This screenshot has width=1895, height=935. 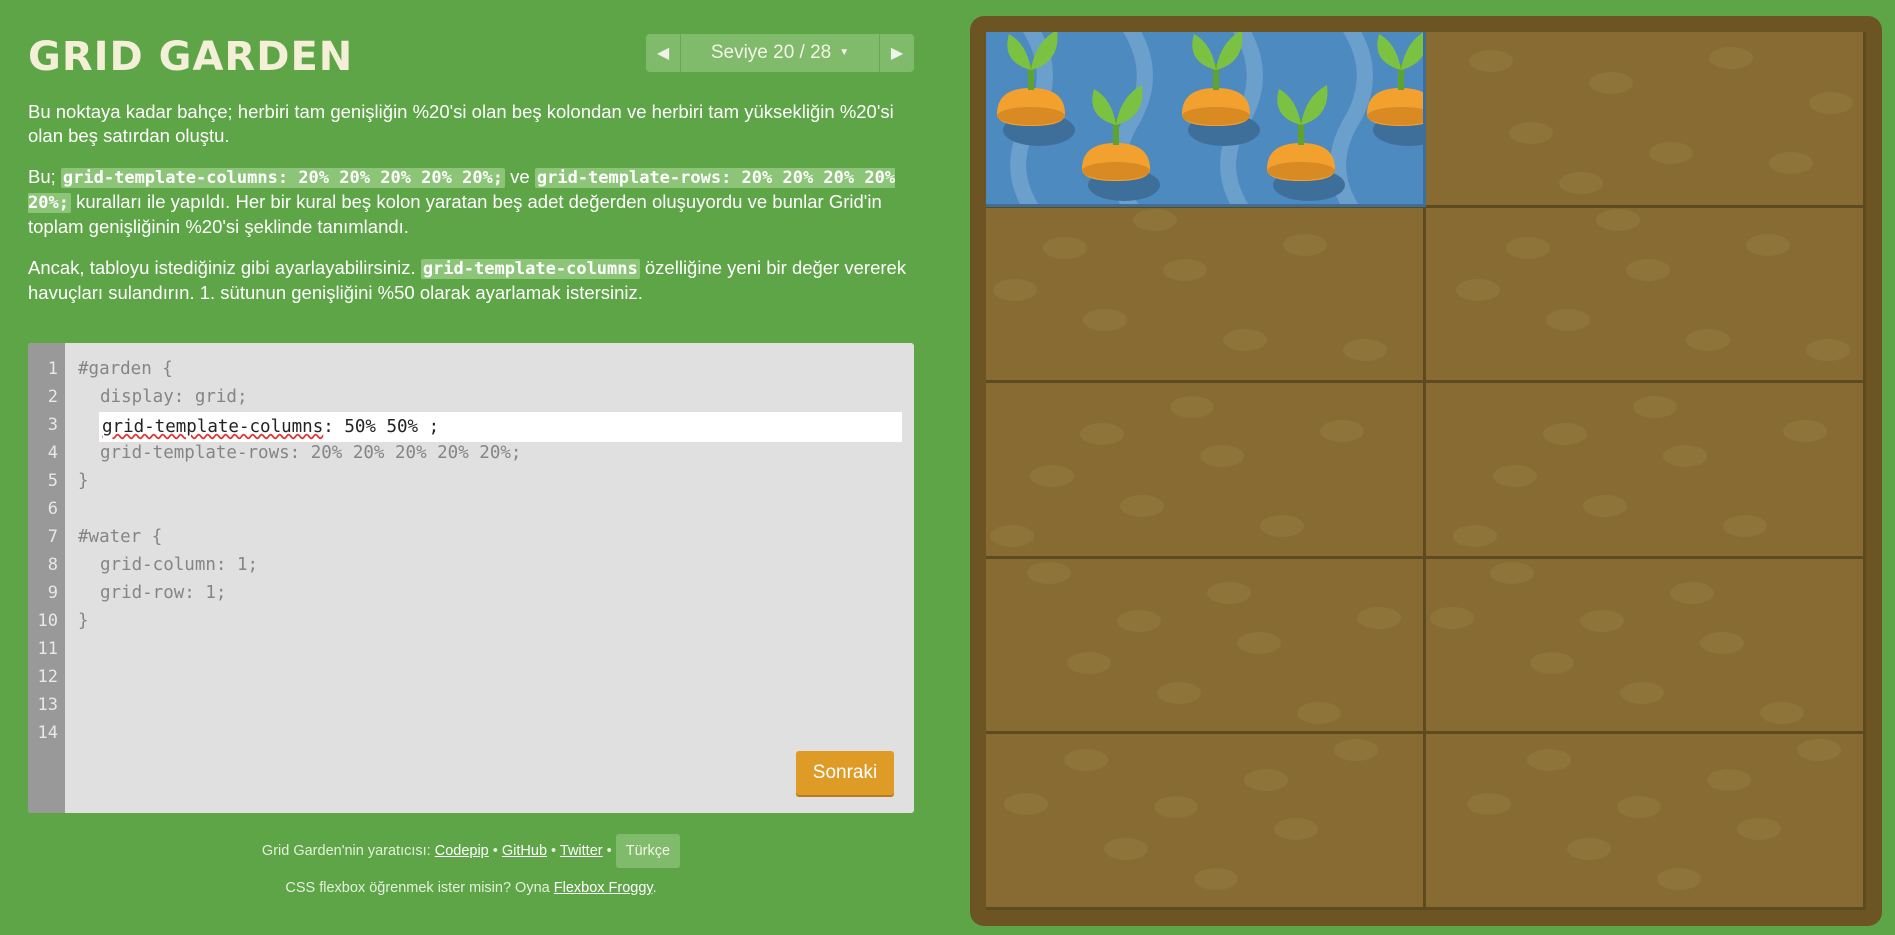 I want to click on line-number: 1, so click(x=52, y=369).